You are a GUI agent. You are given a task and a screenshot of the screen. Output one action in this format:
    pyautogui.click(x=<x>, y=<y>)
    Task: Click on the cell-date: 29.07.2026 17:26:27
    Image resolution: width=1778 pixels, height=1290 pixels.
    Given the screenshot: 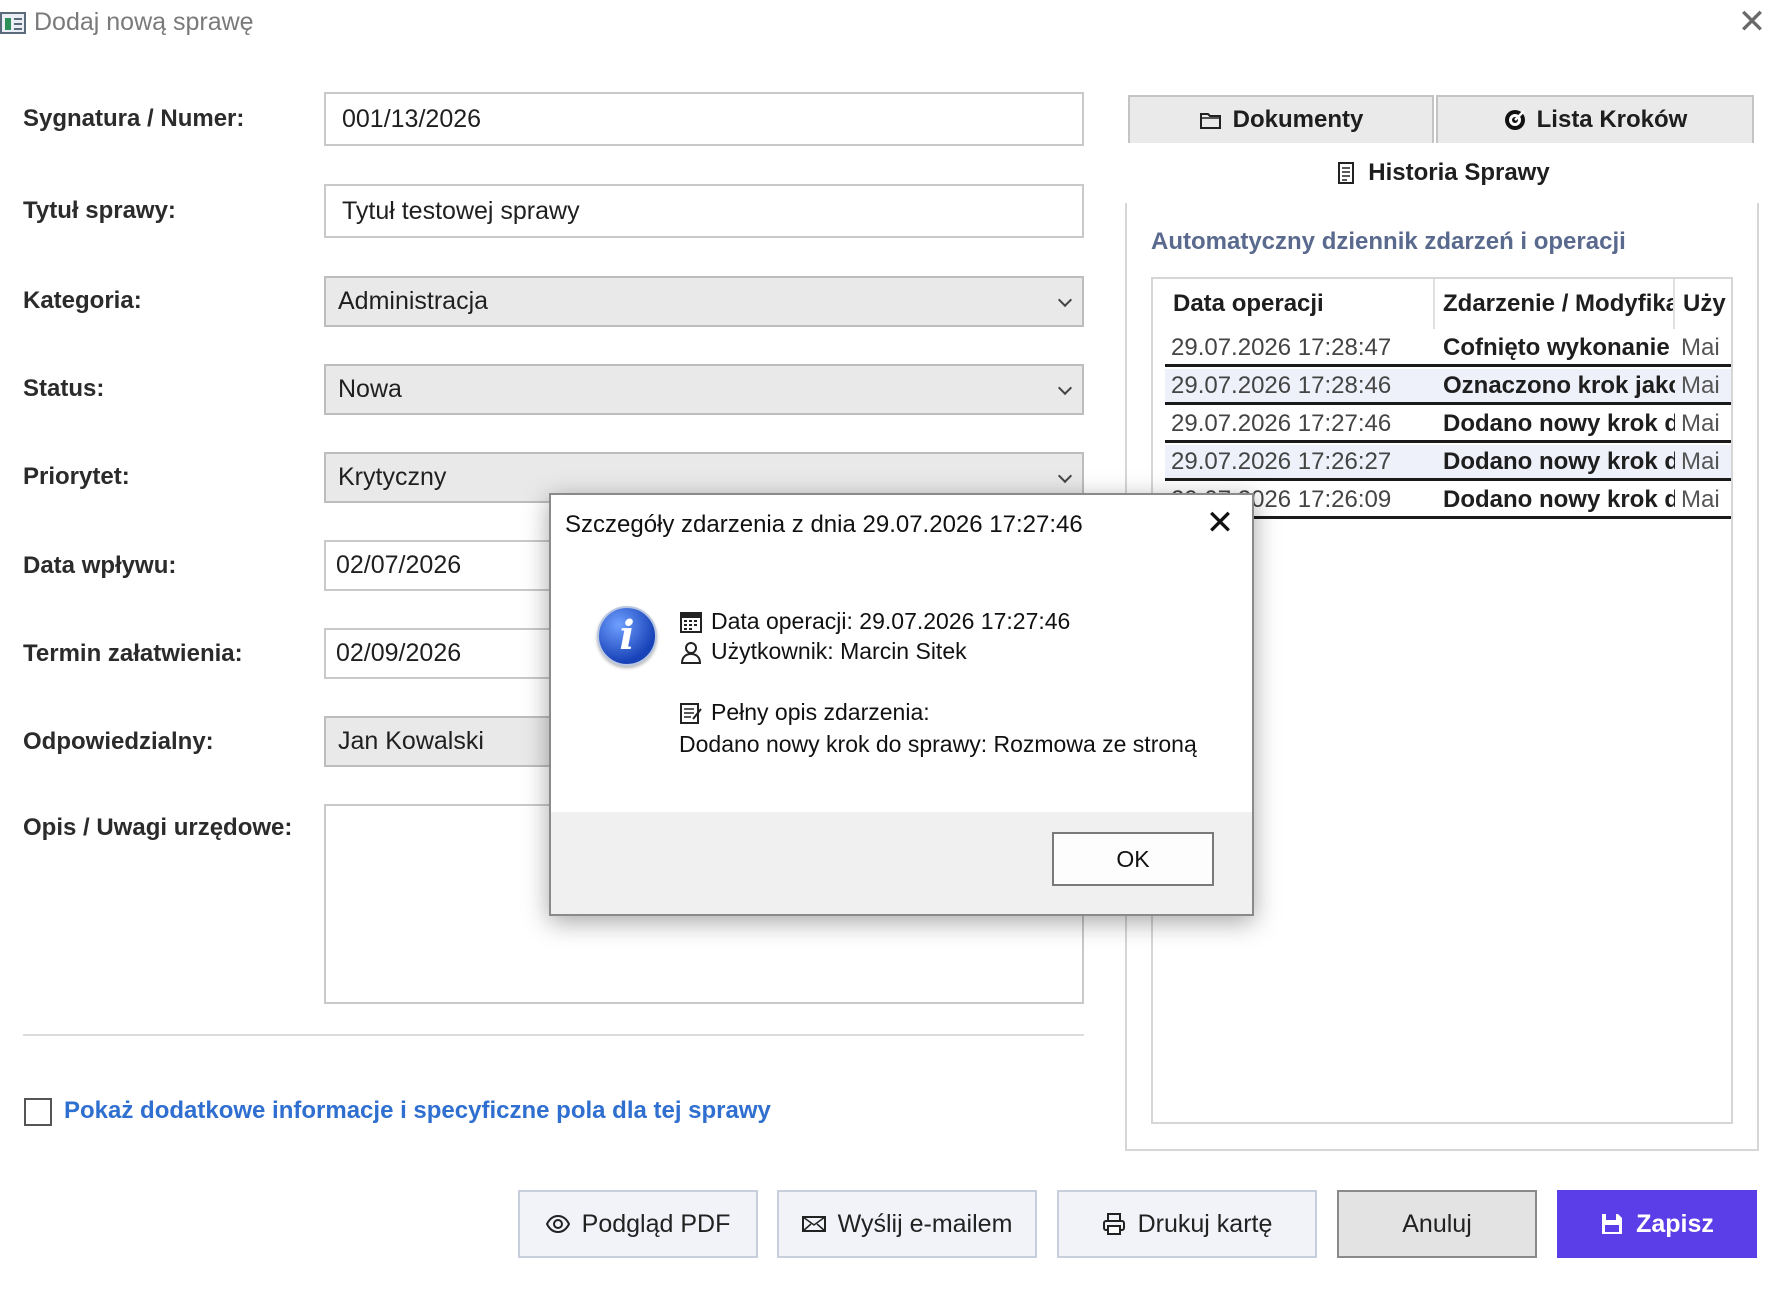 What is the action you would take?
    pyautogui.click(x=1281, y=461)
    